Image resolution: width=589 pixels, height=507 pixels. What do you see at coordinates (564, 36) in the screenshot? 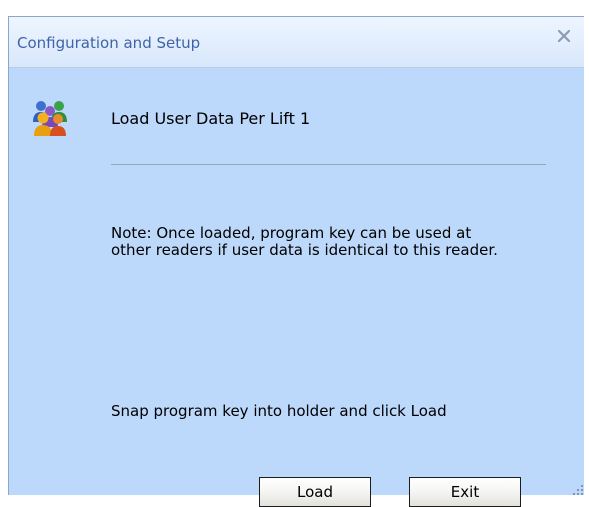
I see `close-icon` at bounding box center [564, 36].